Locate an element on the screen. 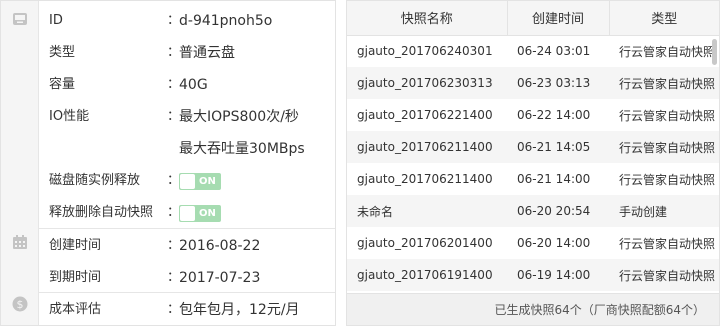 This screenshot has height=326, width=724. delete-auto-snapshots-toggle: ON is located at coordinates (200, 213).